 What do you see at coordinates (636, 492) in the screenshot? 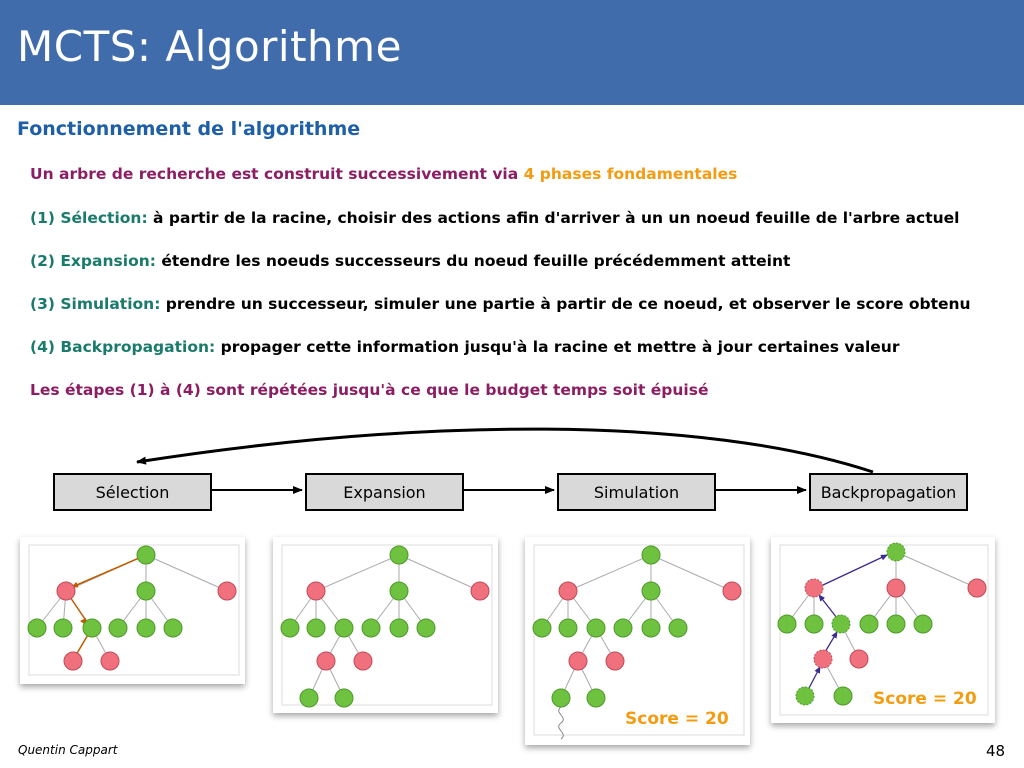
I see `phase-simulation-box: Simulation` at bounding box center [636, 492].